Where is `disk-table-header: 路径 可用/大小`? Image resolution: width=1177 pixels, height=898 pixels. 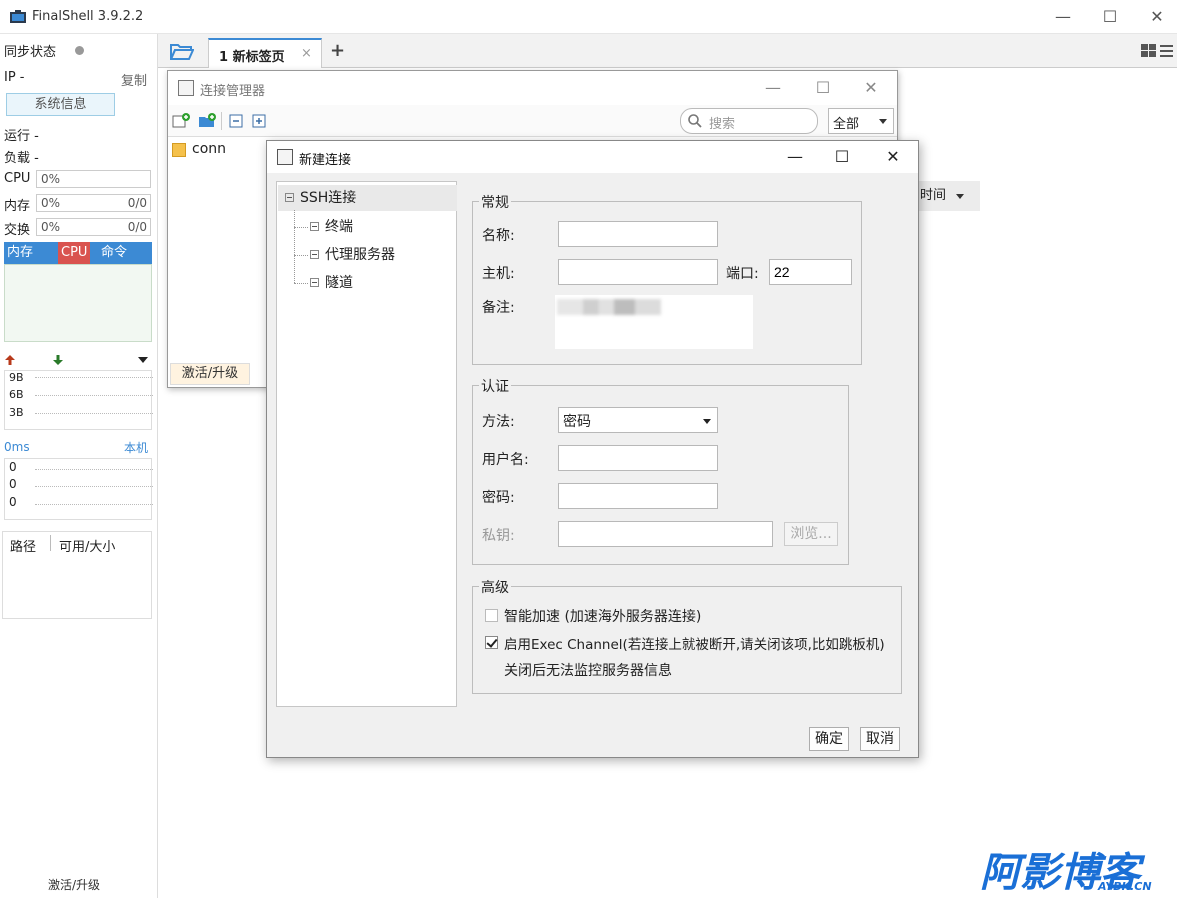
disk-table-header: 路径 可用/大小 is located at coordinates (77, 544).